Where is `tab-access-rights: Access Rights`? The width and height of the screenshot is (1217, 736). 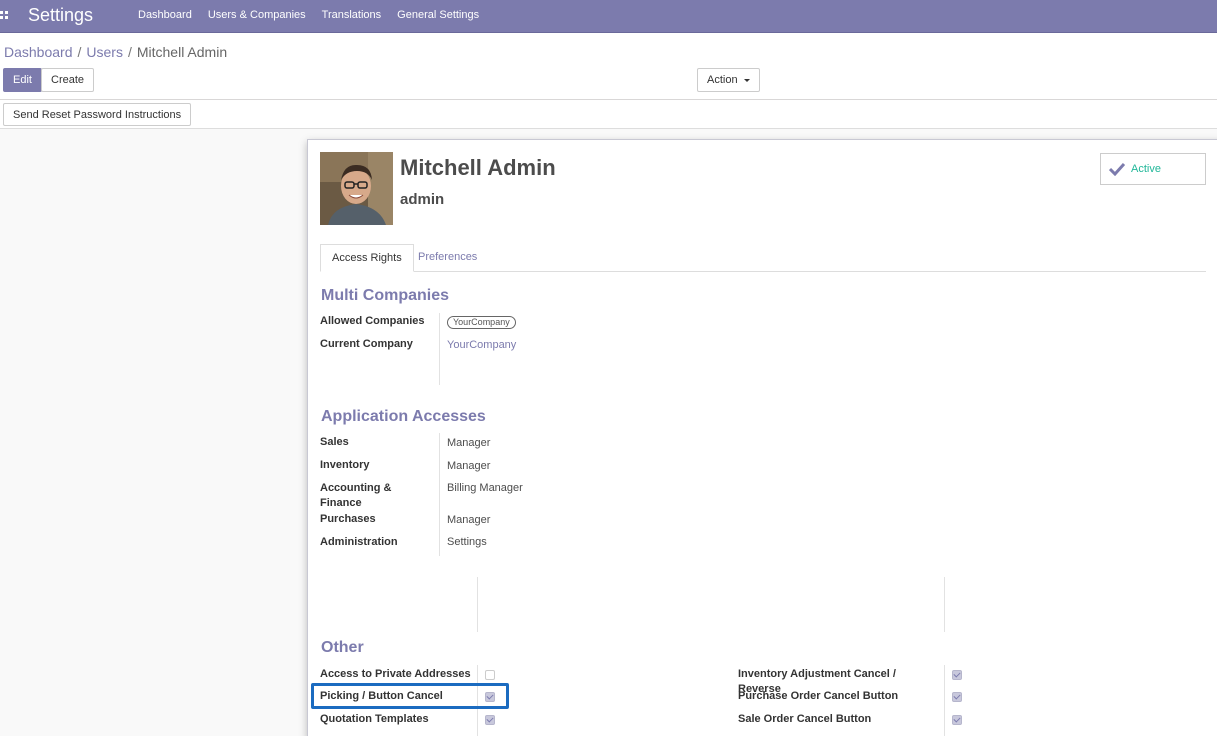
tab-access-rights: Access Rights is located at coordinates (367, 258).